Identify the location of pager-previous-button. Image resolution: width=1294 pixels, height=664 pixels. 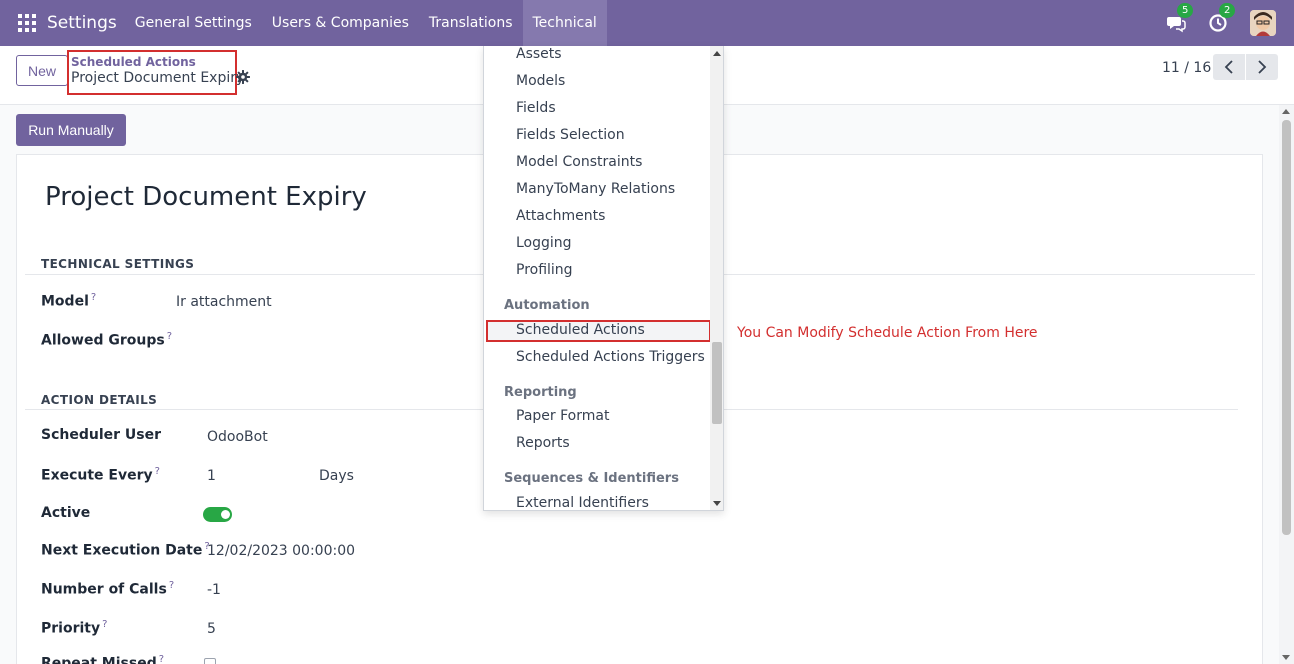
(1229, 67).